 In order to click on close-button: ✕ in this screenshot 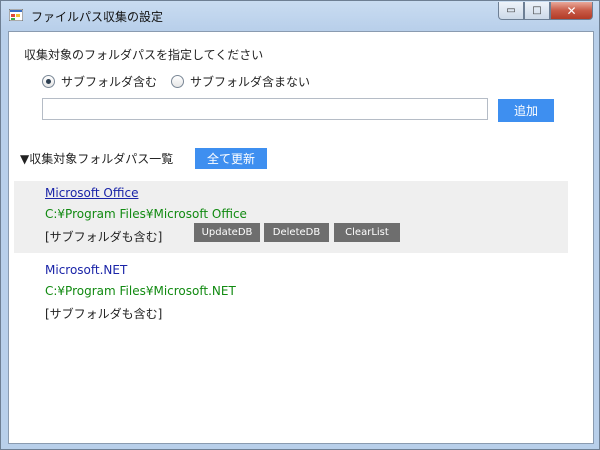, I will do `click(571, 11)`.